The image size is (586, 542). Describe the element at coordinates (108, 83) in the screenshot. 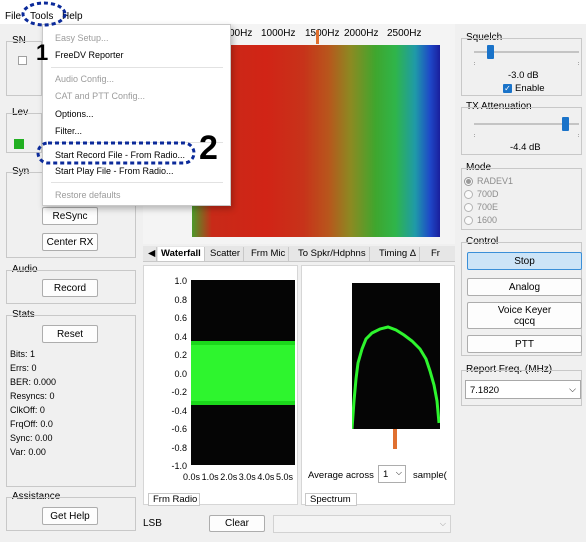

I see `annotation-overlay` at that location.